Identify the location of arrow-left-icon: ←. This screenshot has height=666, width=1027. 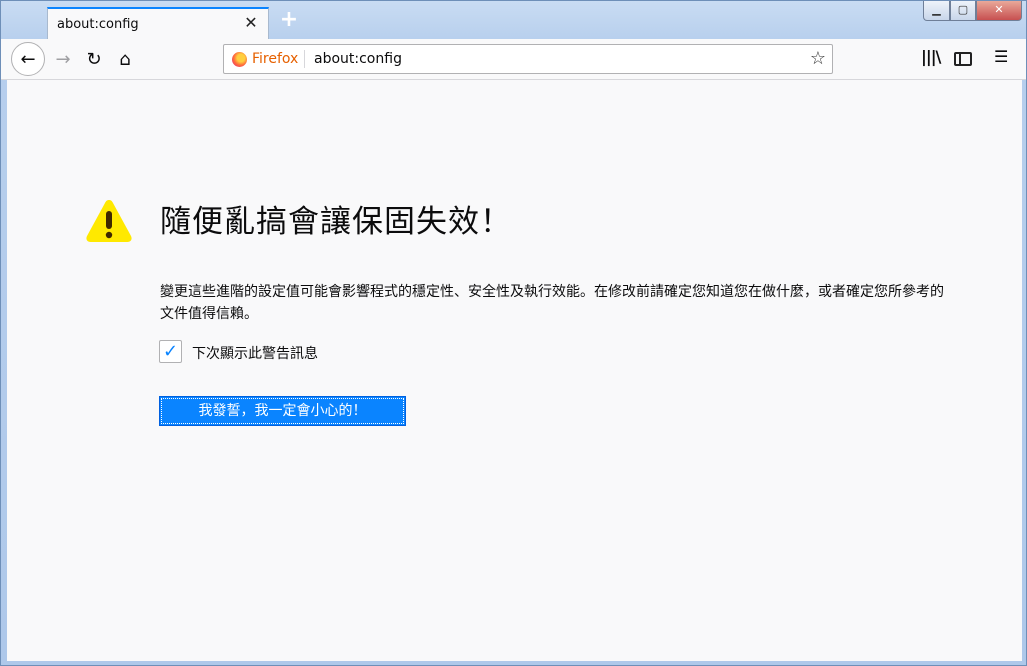
(28, 59).